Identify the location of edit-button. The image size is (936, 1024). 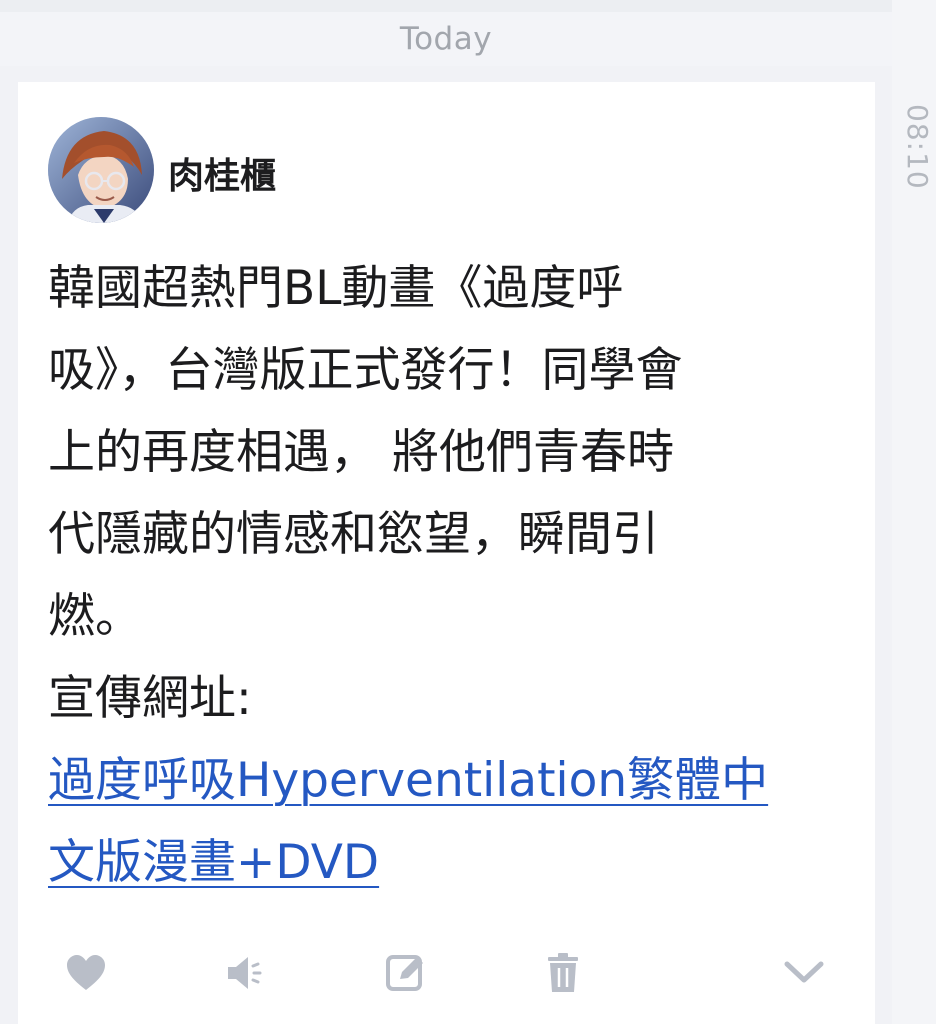
(406, 973).